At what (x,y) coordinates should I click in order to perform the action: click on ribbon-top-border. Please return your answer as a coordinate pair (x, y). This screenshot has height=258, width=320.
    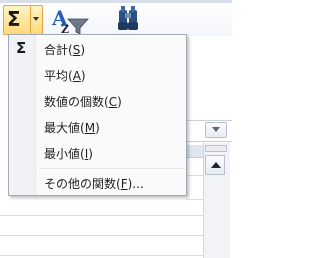
    Looking at the image, I should click on (116, 1).